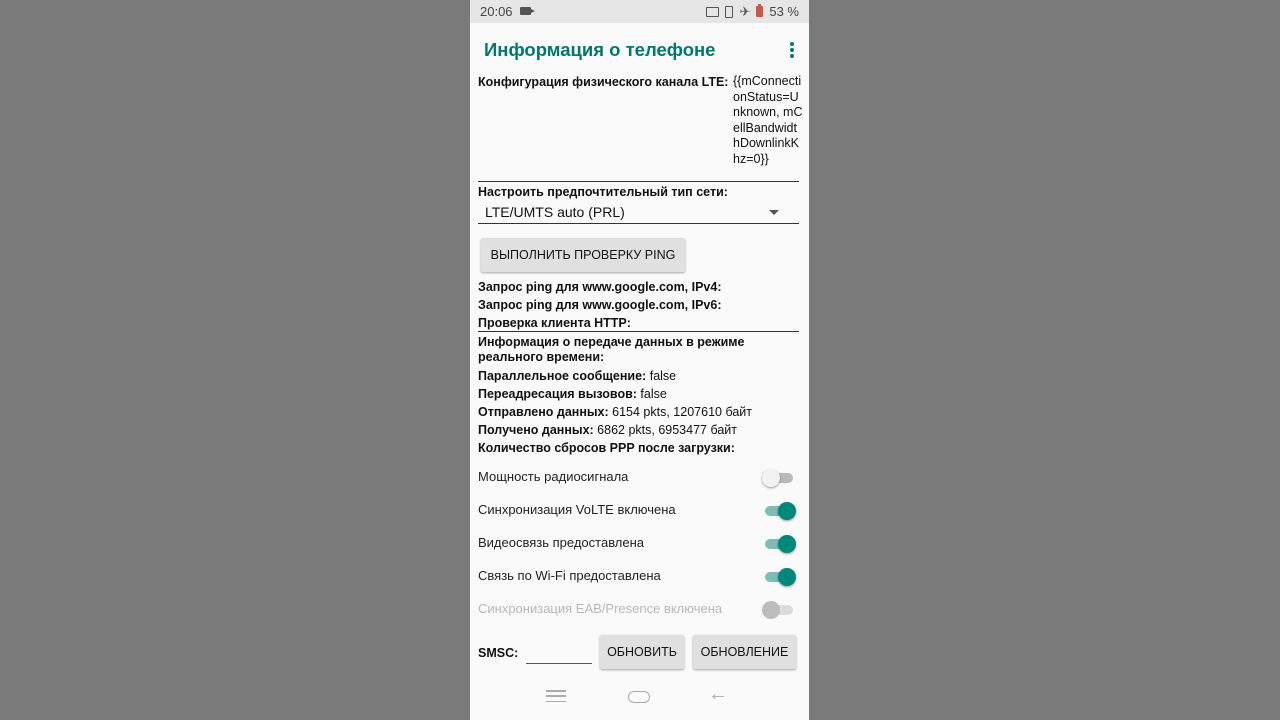  I want to click on battery-percent: 53 %, so click(784, 11).